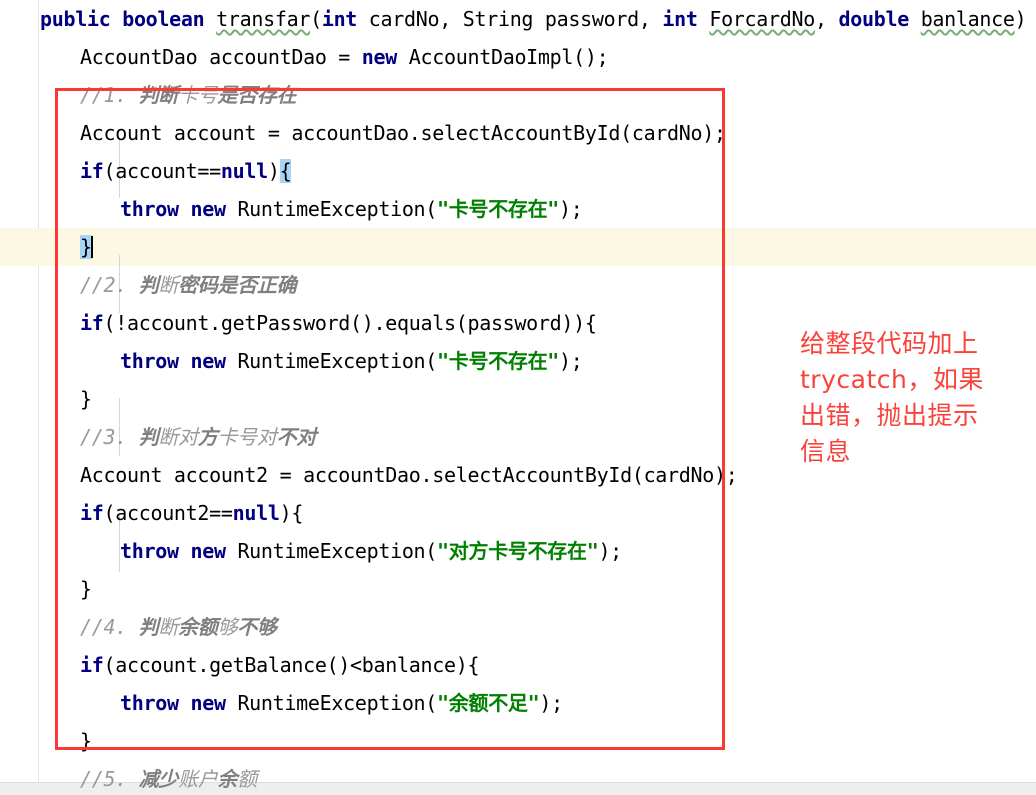 The height and width of the screenshot is (795, 1036). What do you see at coordinates (892, 379) in the screenshot?
I see `annotation-line: trycatch，如果` at bounding box center [892, 379].